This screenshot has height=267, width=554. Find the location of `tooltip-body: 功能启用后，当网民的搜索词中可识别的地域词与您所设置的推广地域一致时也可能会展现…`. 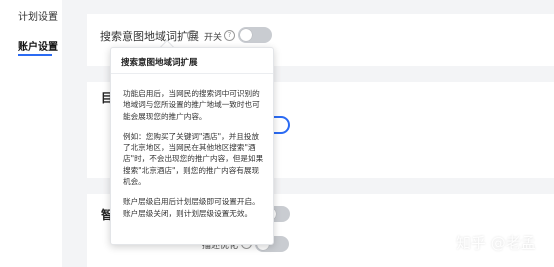

tooltip-body: 功能启用后，当网民的搜索词中可识别的地域词与您所设置的推广地域一致时也可能会展现… is located at coordinates (194, 158).